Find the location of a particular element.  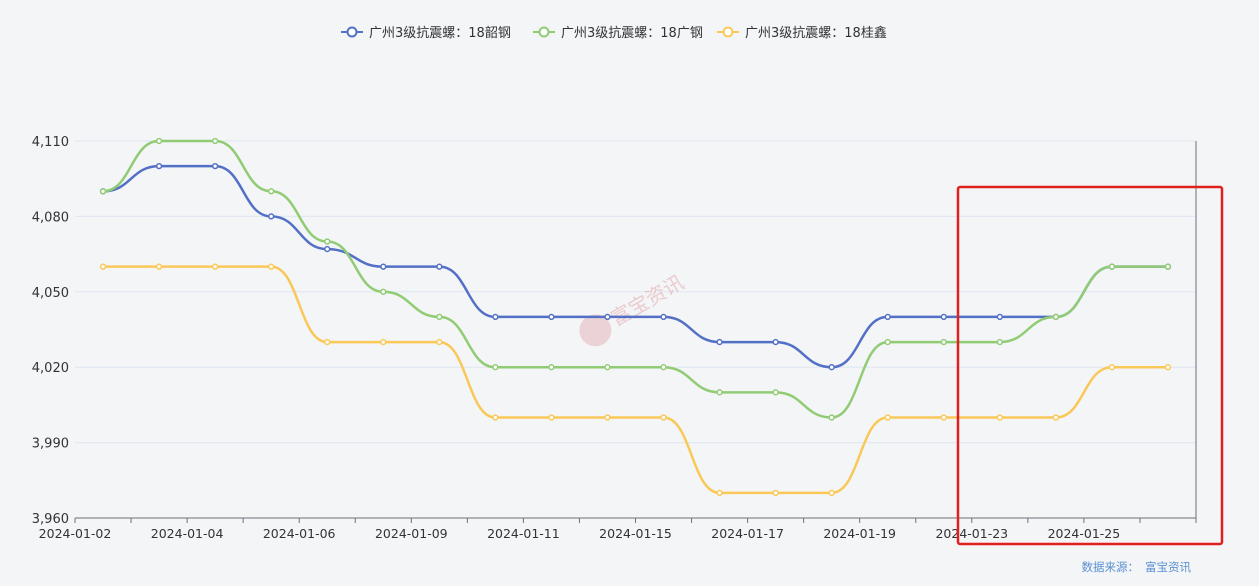

chart-legend: 广州3级抗震螺：18韶钢 广州3级抗震螺：18广钢 广州3级抗震螺：18桂鑫 is located at coordinates (614, 33).